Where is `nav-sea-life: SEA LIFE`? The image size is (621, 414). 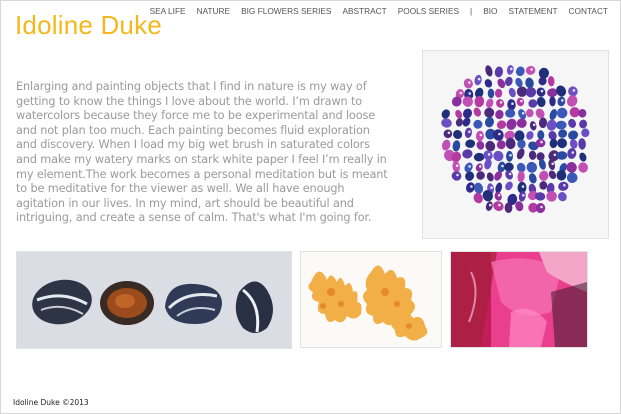 nav-sea-life: SEA LIFE is located at coordinates (168, 11).